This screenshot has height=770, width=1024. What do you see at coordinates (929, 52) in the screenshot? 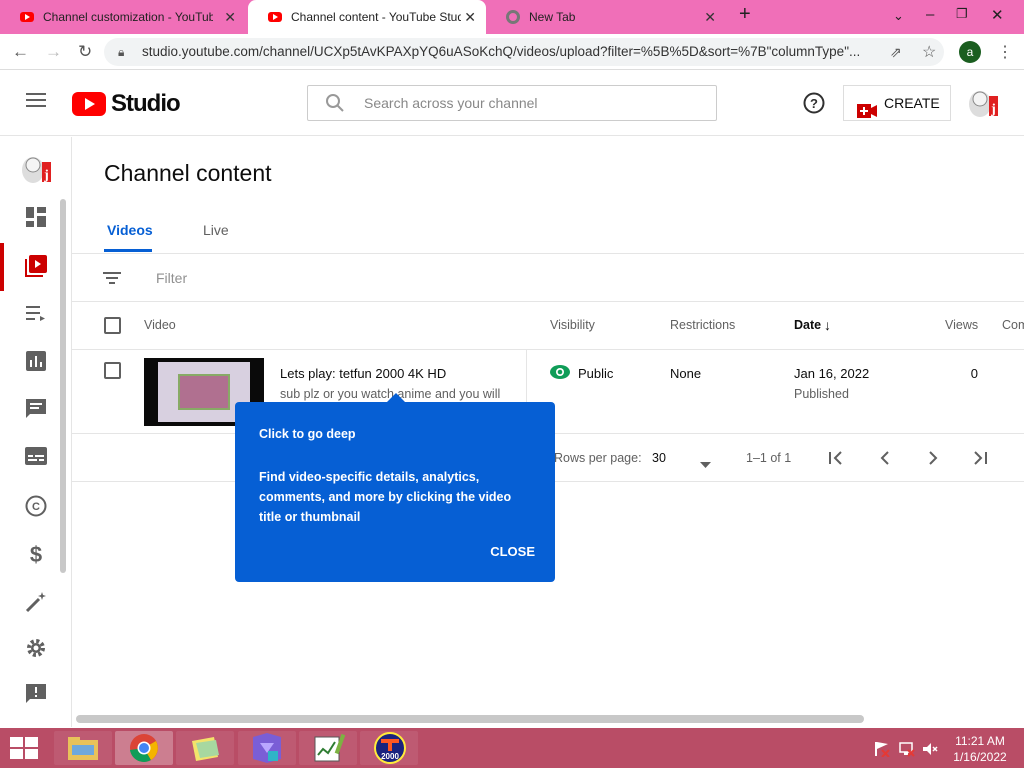
I see `bookmark-star-icon: ☆` at bounding box center [929, 52].